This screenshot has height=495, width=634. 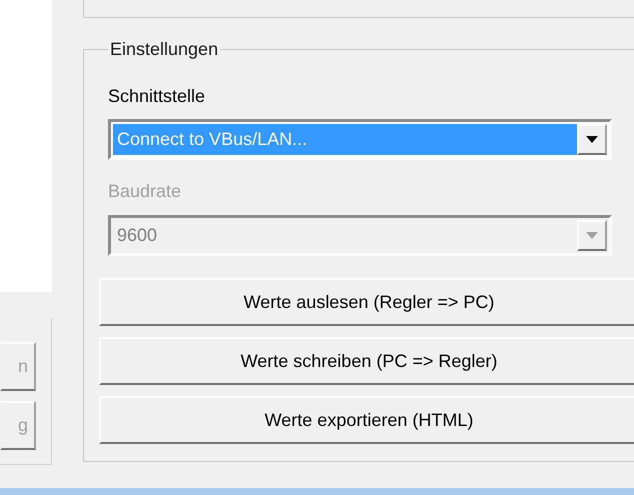 What do you see at coordinates (157, 96) in the screenshot?
I see `field-label: Schnittstelle` at bounding box center [157, 96].